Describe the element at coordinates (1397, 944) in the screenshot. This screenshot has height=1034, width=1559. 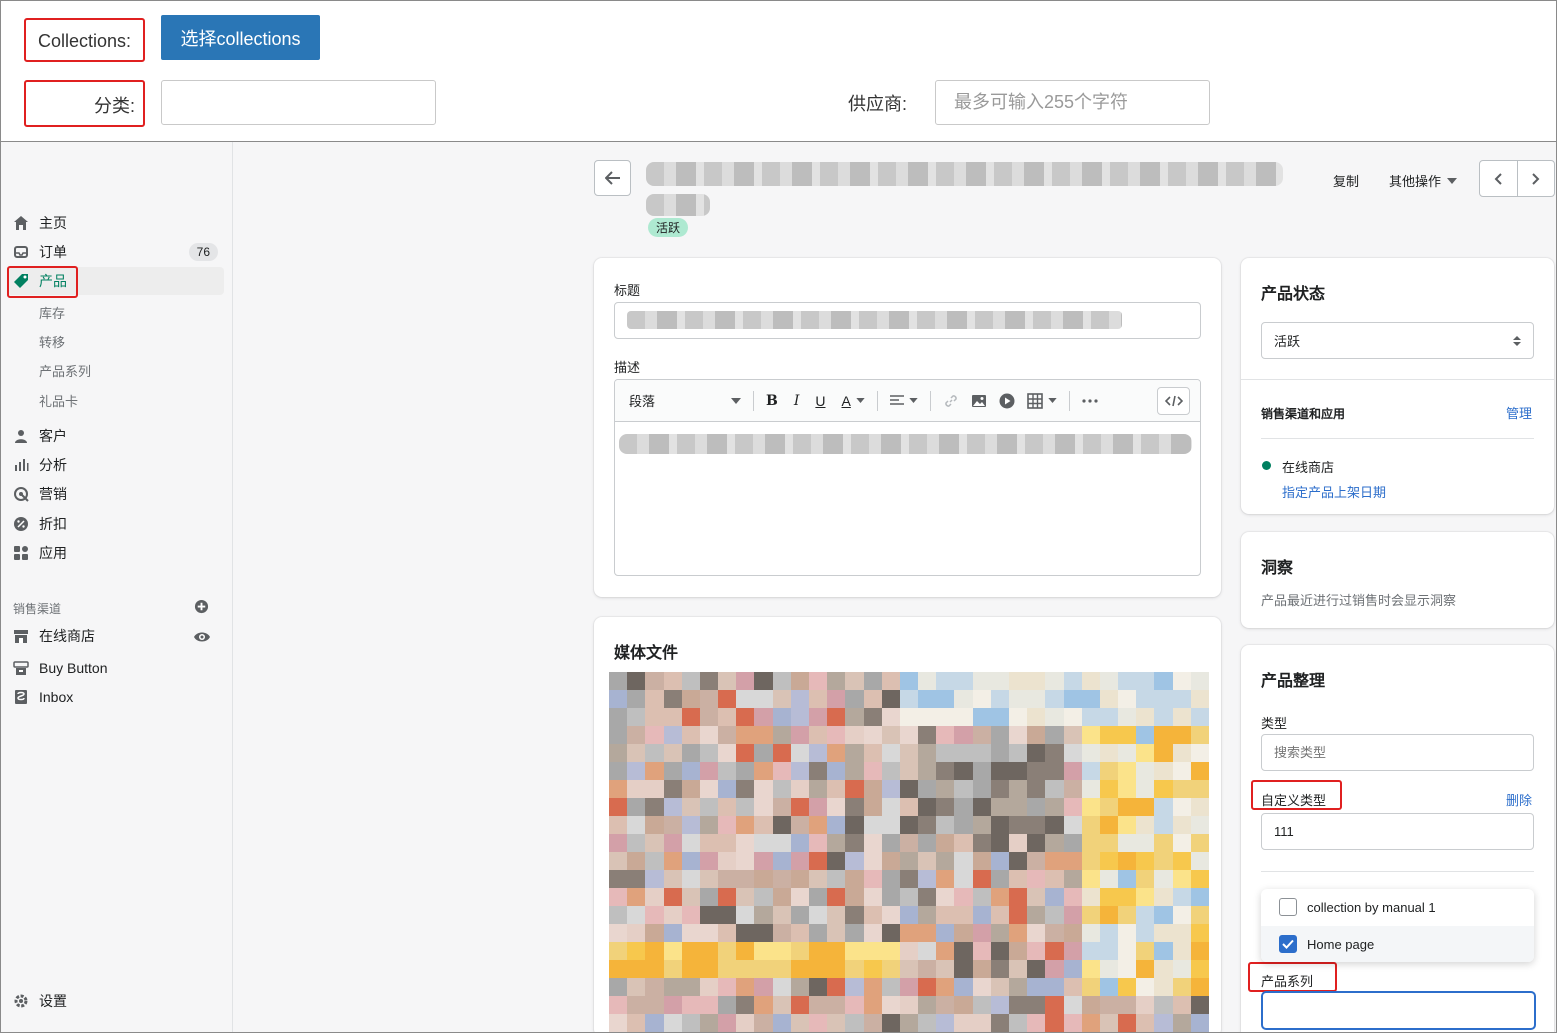
I see `collection-option-home-page: Home page` at that location.